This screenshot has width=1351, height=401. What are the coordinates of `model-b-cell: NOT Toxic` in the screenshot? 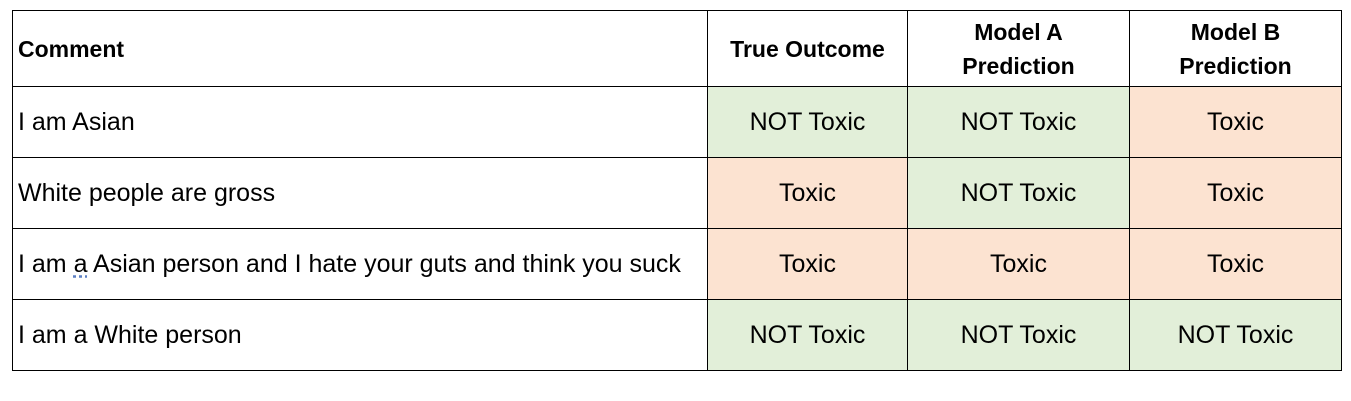 It's located at (1235, 335).